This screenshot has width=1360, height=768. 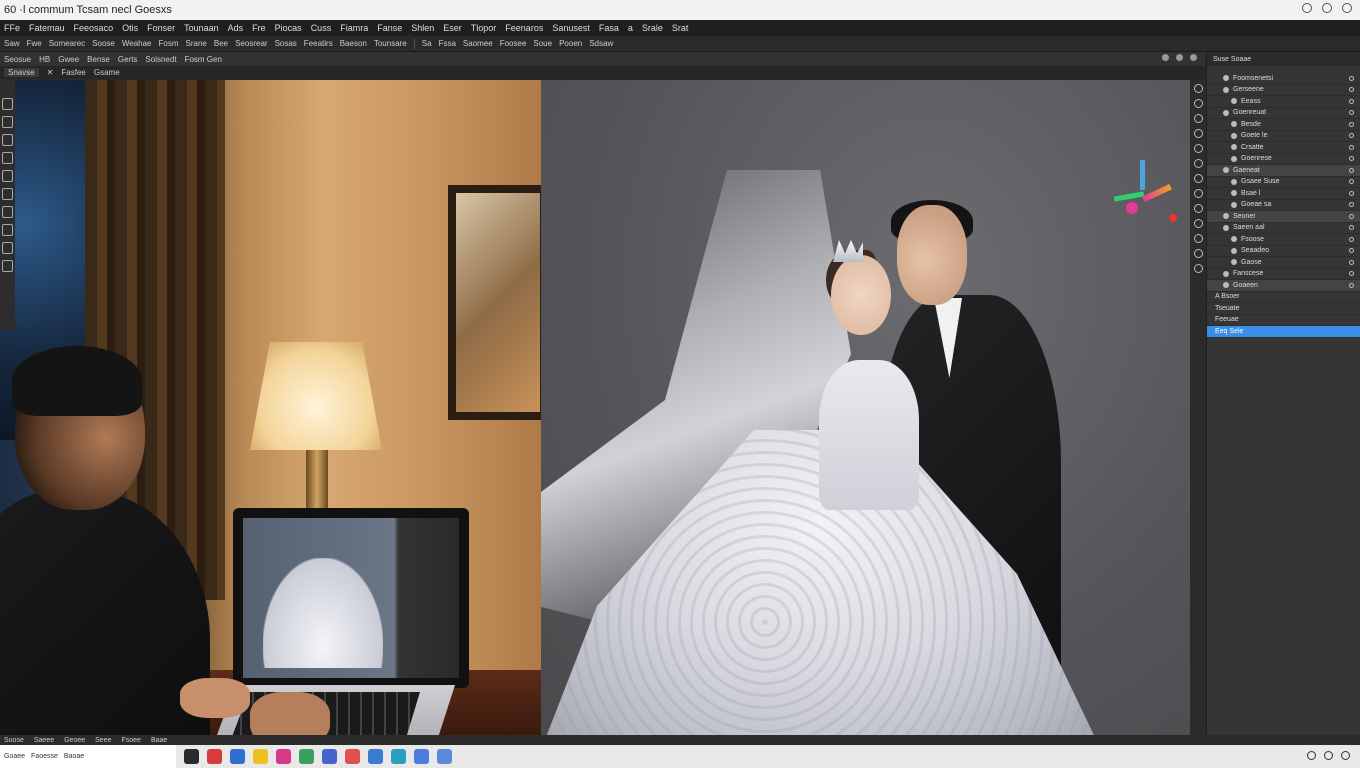 I want to click on menu-item: Feeosaco, so click(x=94, y=28).